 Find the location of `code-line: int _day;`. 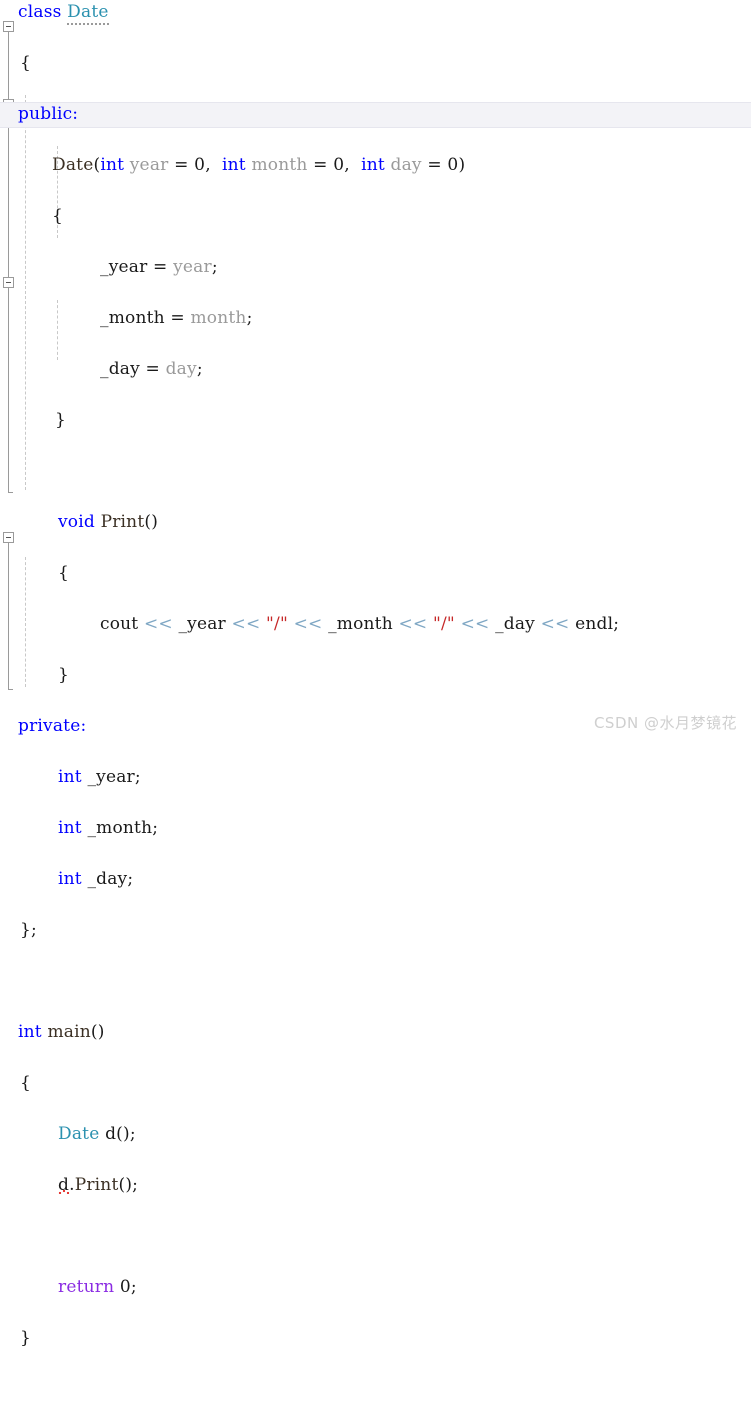

code-line: int _day; is located at coordinates (375, 880).